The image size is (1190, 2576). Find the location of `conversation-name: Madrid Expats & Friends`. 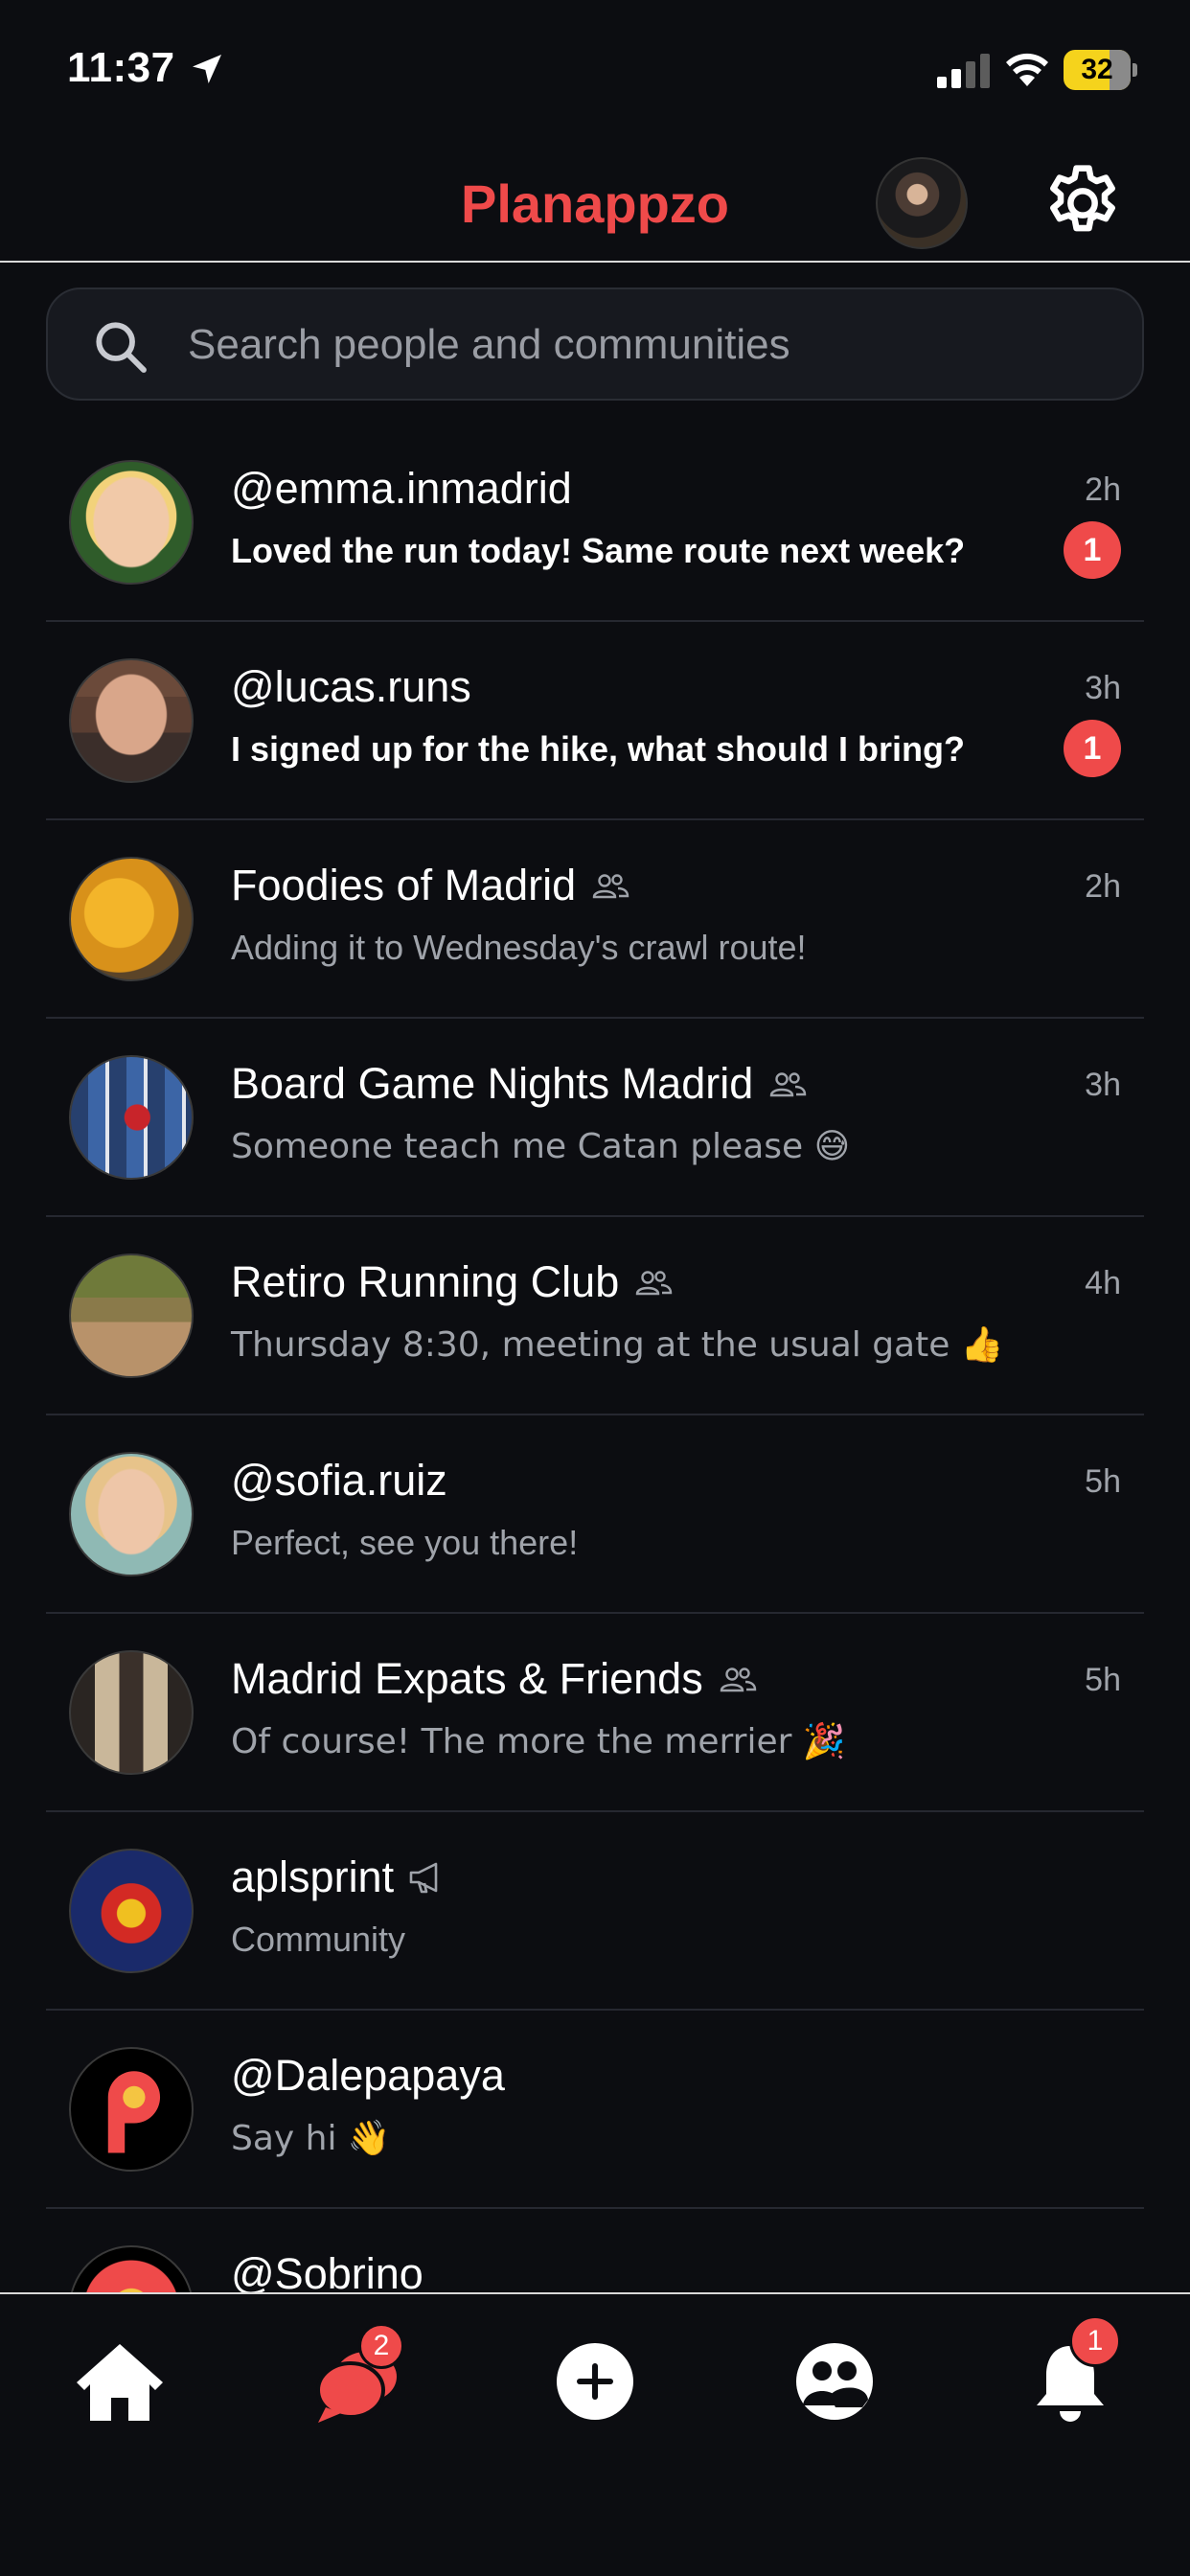

conversation-name: Madrid Expats & Friends is located at coordinates (494, 1679).